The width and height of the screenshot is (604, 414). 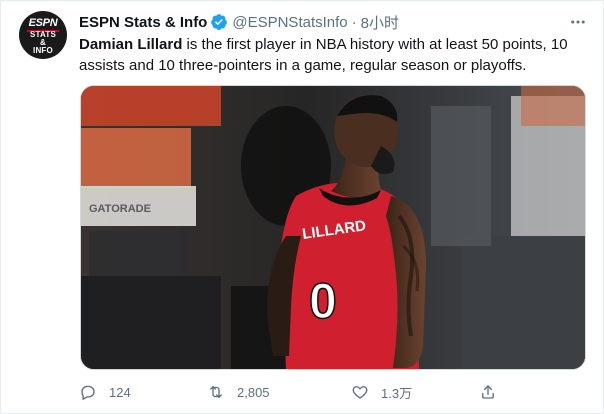 I want to click on like-count: 1.3万, so click(x=397, y=393).